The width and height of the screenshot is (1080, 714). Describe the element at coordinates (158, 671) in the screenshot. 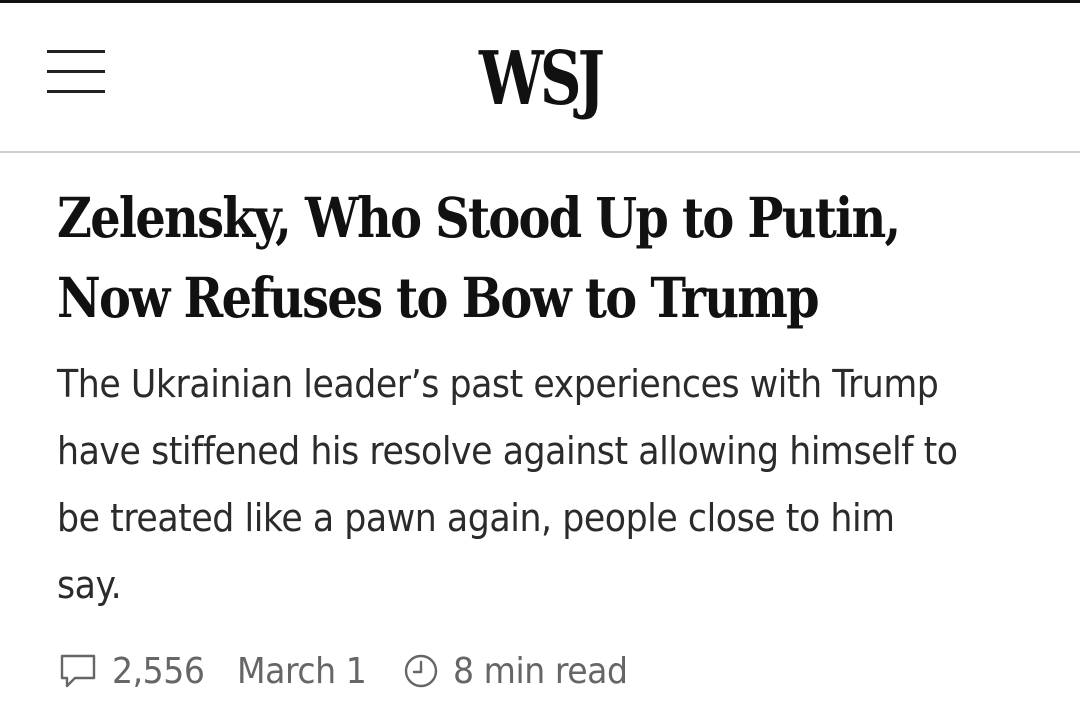

I see `comment-count: 2,556` at that location.